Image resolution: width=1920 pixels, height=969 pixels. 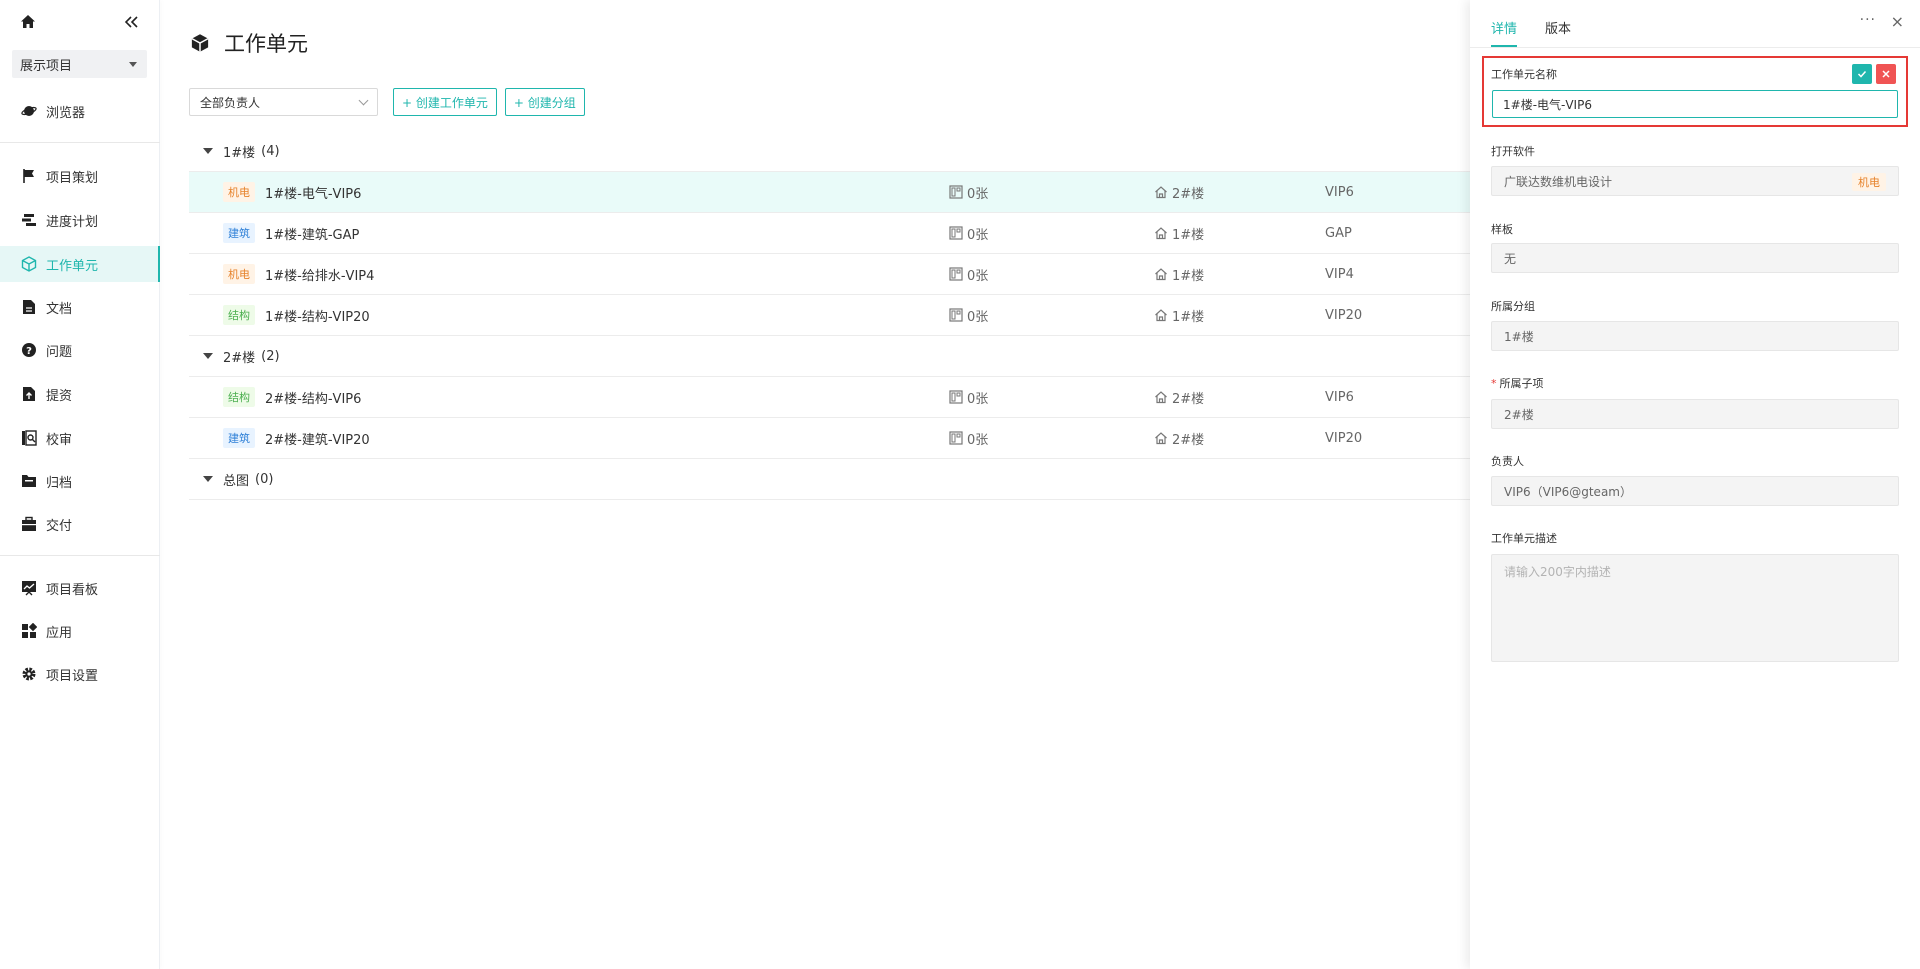 I want to click on sidebar-item-label: 归档, so click(x=59, y=483).